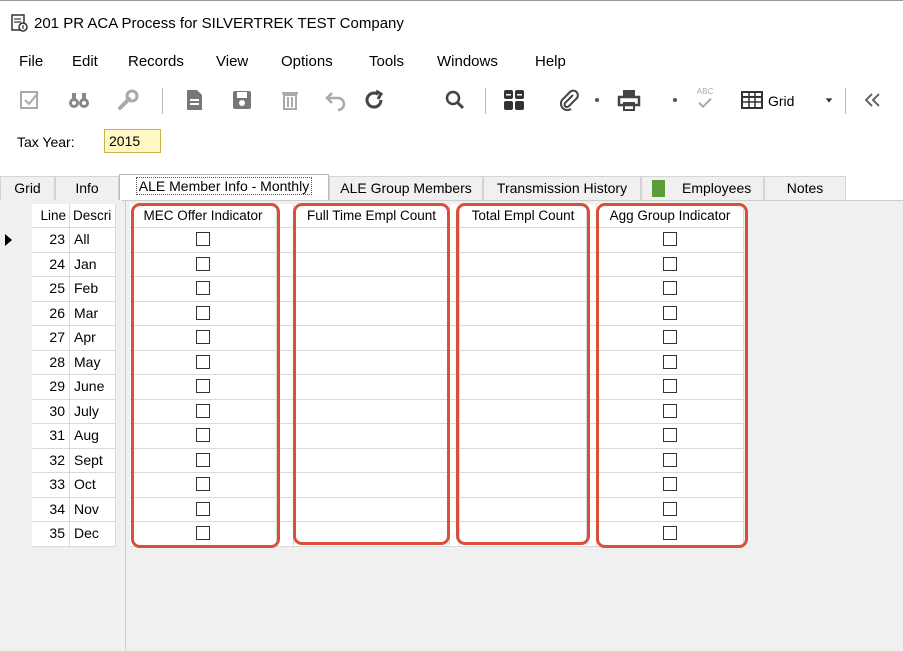  I want to click on cell-description: Nov, so click(93, 509).